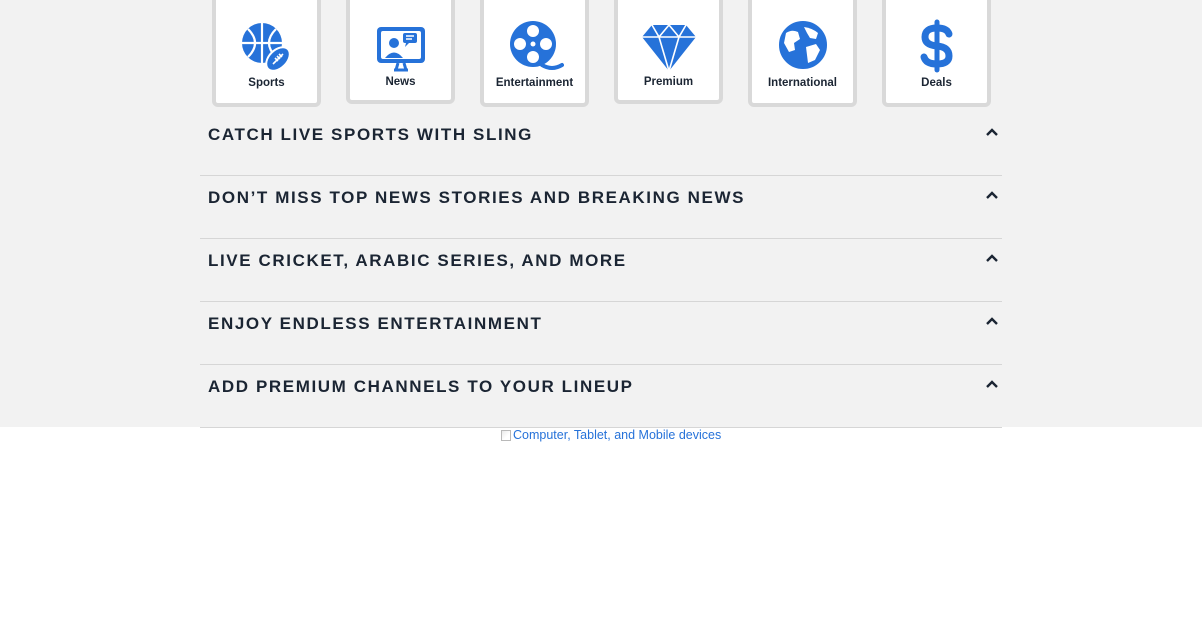 The width and height of the screenshot is (1202, 627). Describe the element at coordinates (936, 83) in the screenshot. I see `category-label: Deals` at that location.